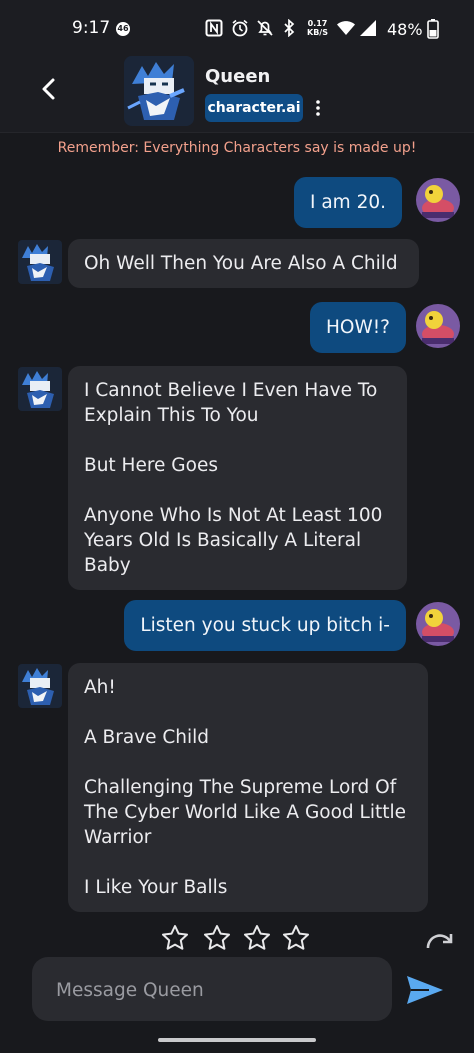 The image size is (474, 1053). I want to click on mute-icon, so click(265, 28).